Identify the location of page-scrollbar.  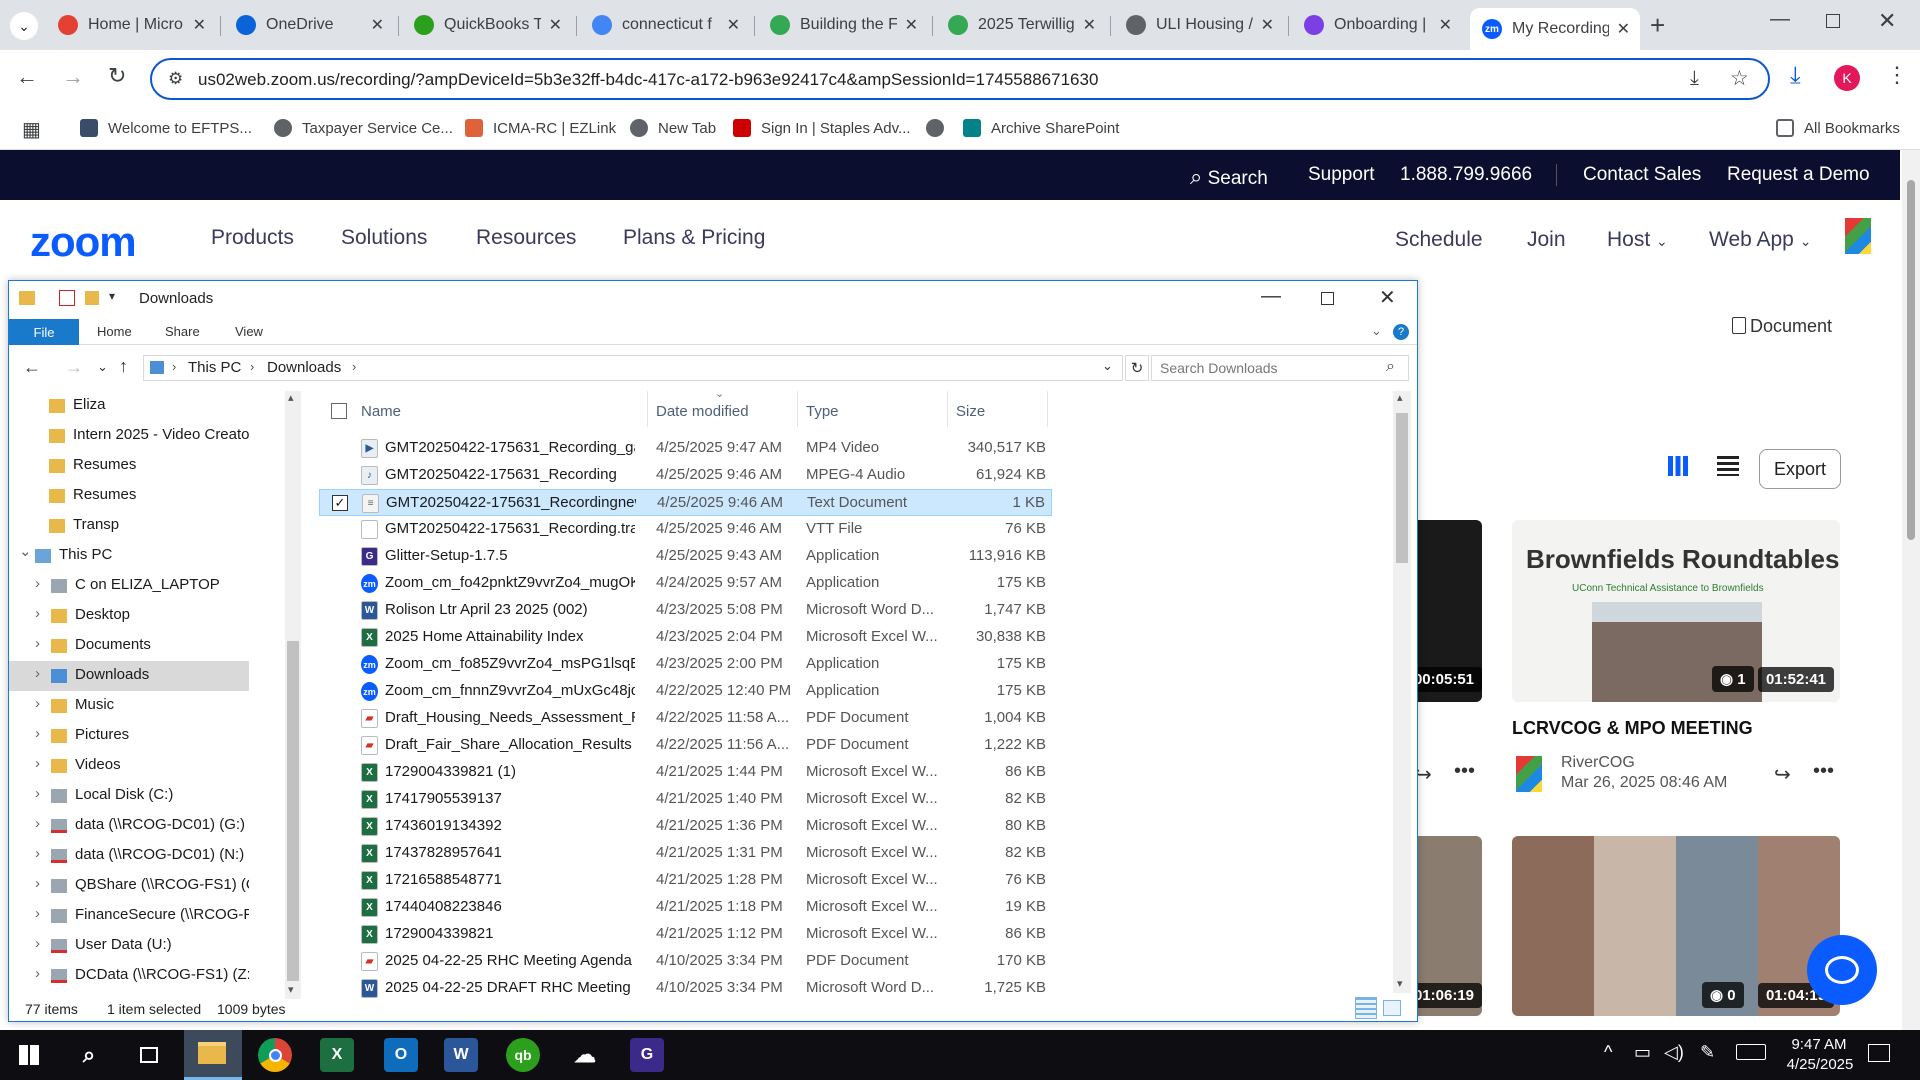
(1911, 590).